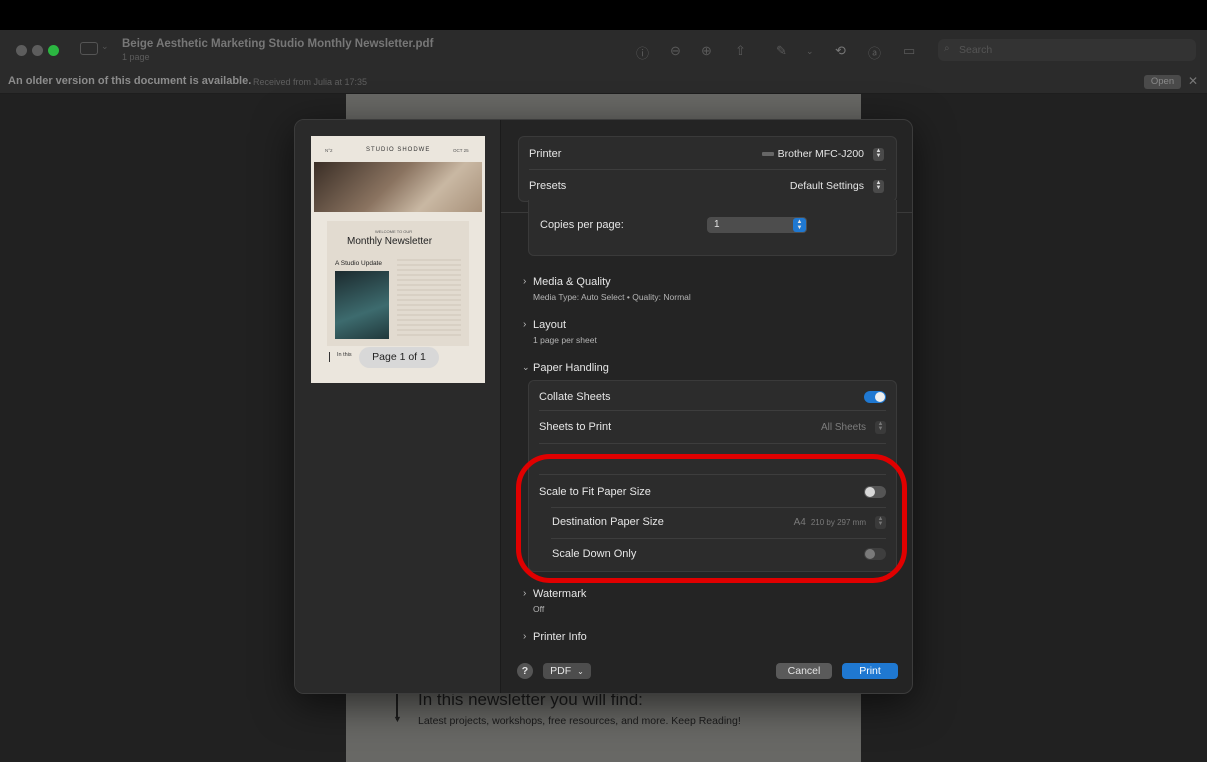 Image resolution: width=1207 pixels, height=762 pixels. Describe the element at coordinates (344, 355) in the screenshot. I see `thumb-in-this: In this` at that location.